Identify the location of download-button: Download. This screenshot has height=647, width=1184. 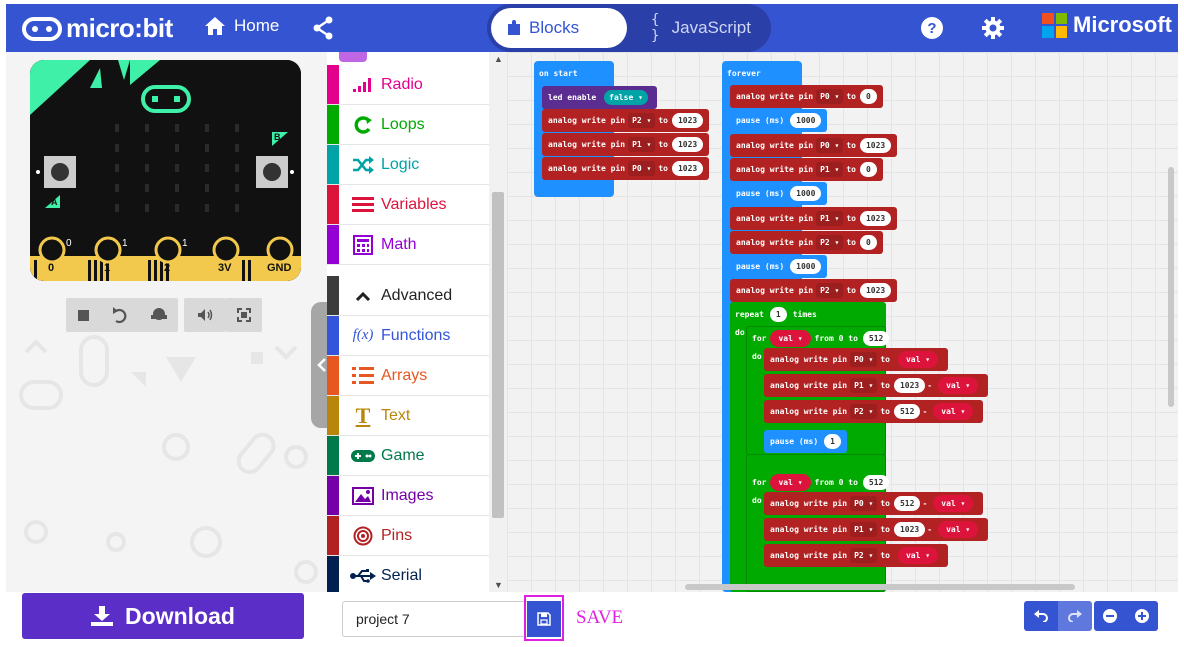
(163, 616).